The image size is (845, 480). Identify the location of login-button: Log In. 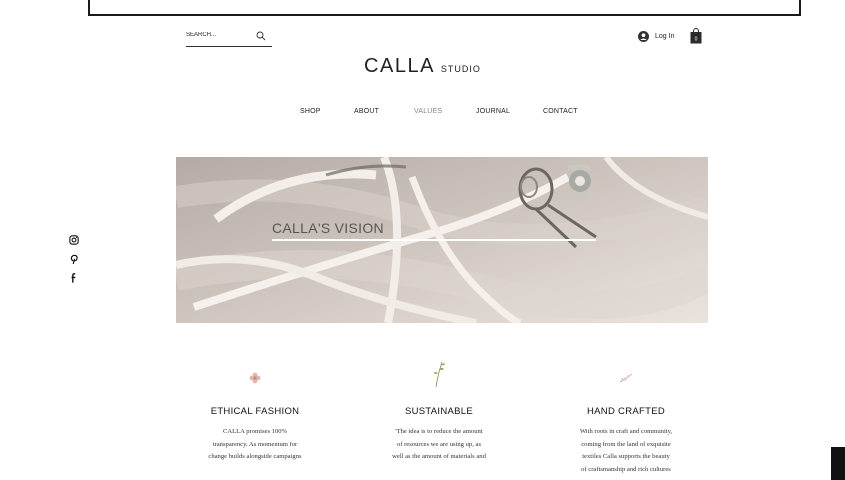
(656, 36).